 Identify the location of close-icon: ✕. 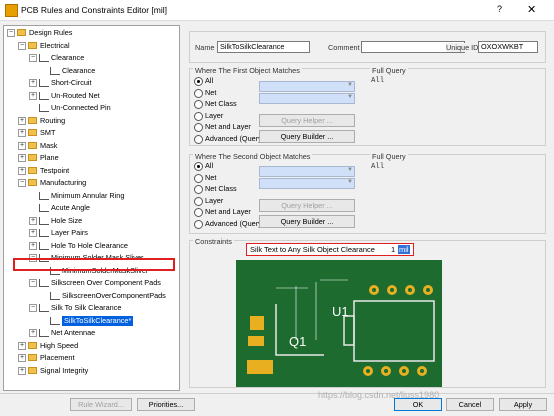
(531, 9).